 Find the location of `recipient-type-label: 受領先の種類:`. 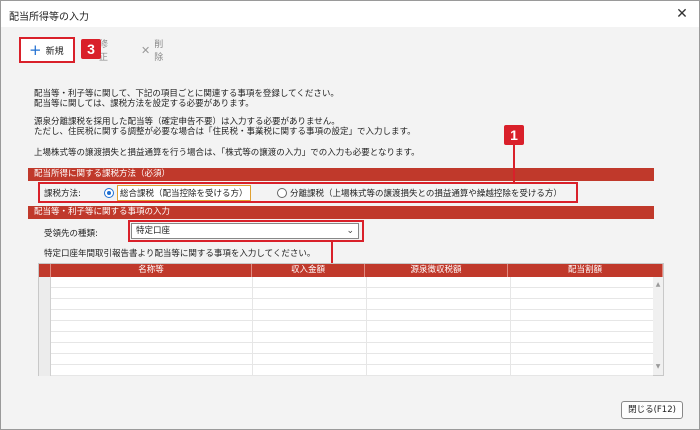

recipient-type-label: 受領先の種類: is located at coordinates (71, 234).